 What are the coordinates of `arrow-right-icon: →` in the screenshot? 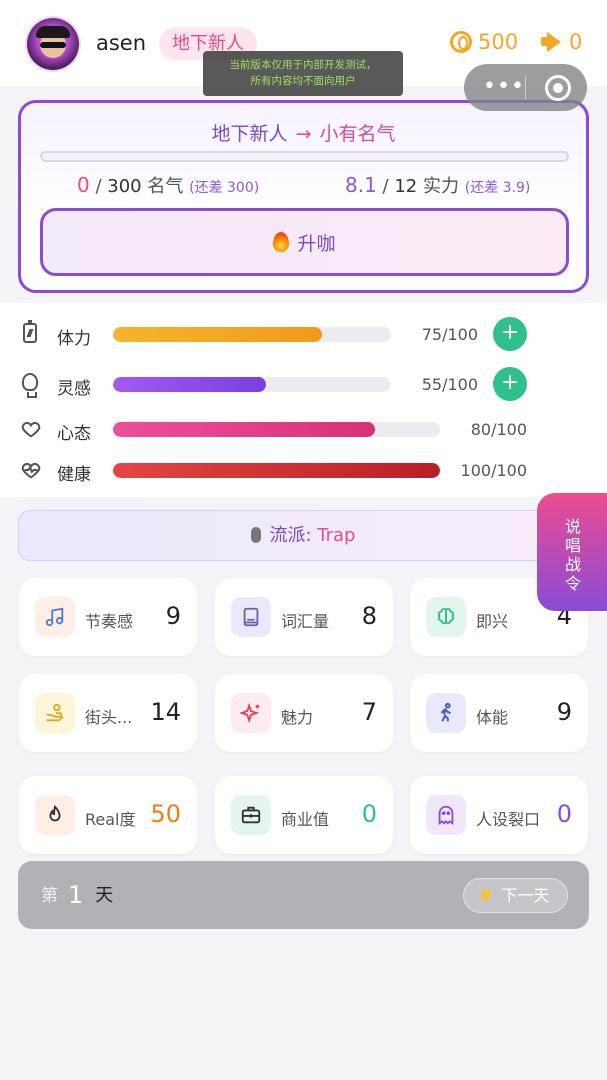 It's located at (303, 134).